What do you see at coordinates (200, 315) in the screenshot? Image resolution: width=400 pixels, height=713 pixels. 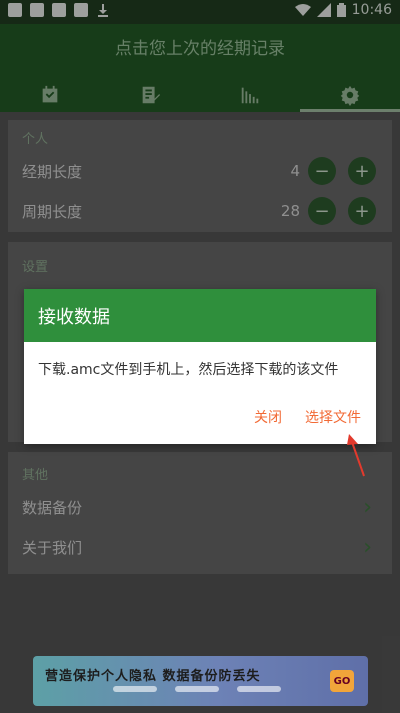 I see `dialog-title: 接收数据` at bounding box center [200, 315].